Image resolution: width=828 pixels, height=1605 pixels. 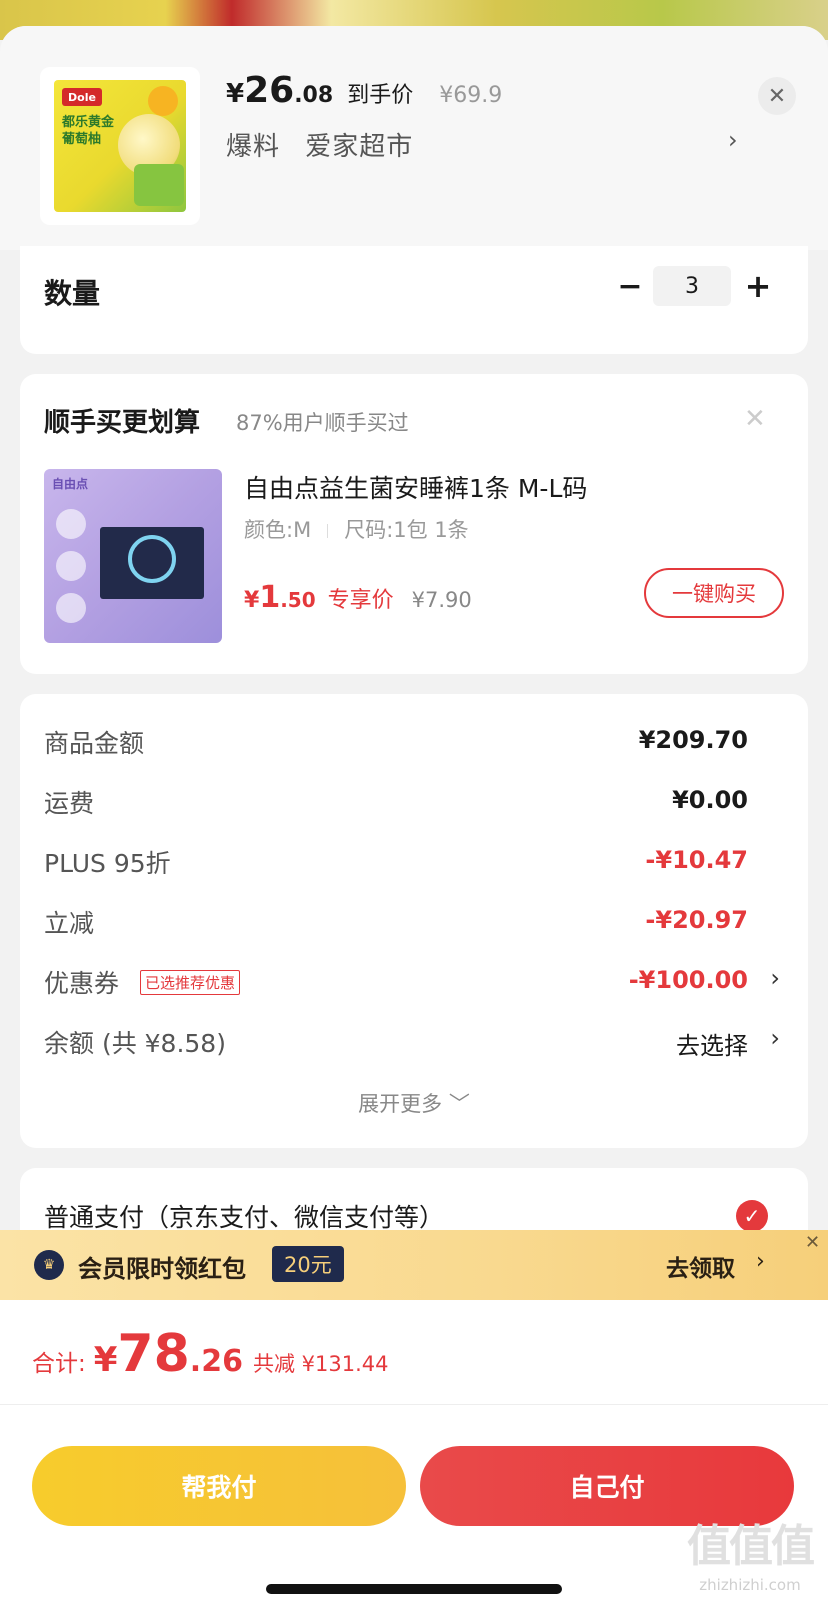 I want to click on crown-icon: ♛, so click(x=49, y=1265).